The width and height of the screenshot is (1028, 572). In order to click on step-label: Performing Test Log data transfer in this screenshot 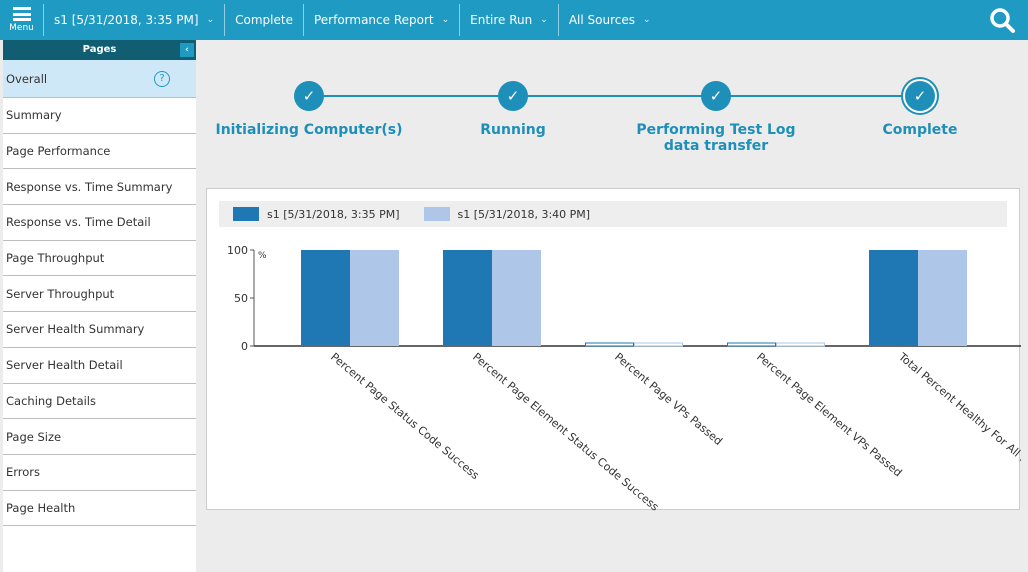, I will do `click(716, 138)`.